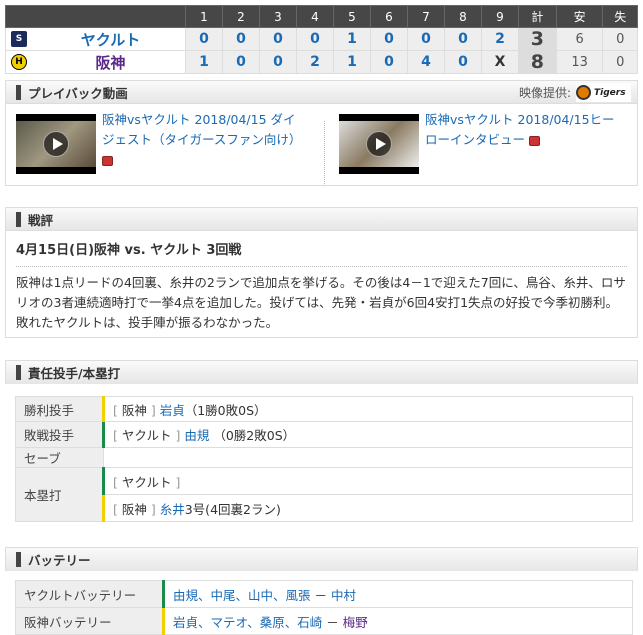 This screenshot has height=635, width=643. What do you see at coordinates (19, 62) in the screenshot?
I see `tigers-logo-icon: H` at bounding box center [19, 62].